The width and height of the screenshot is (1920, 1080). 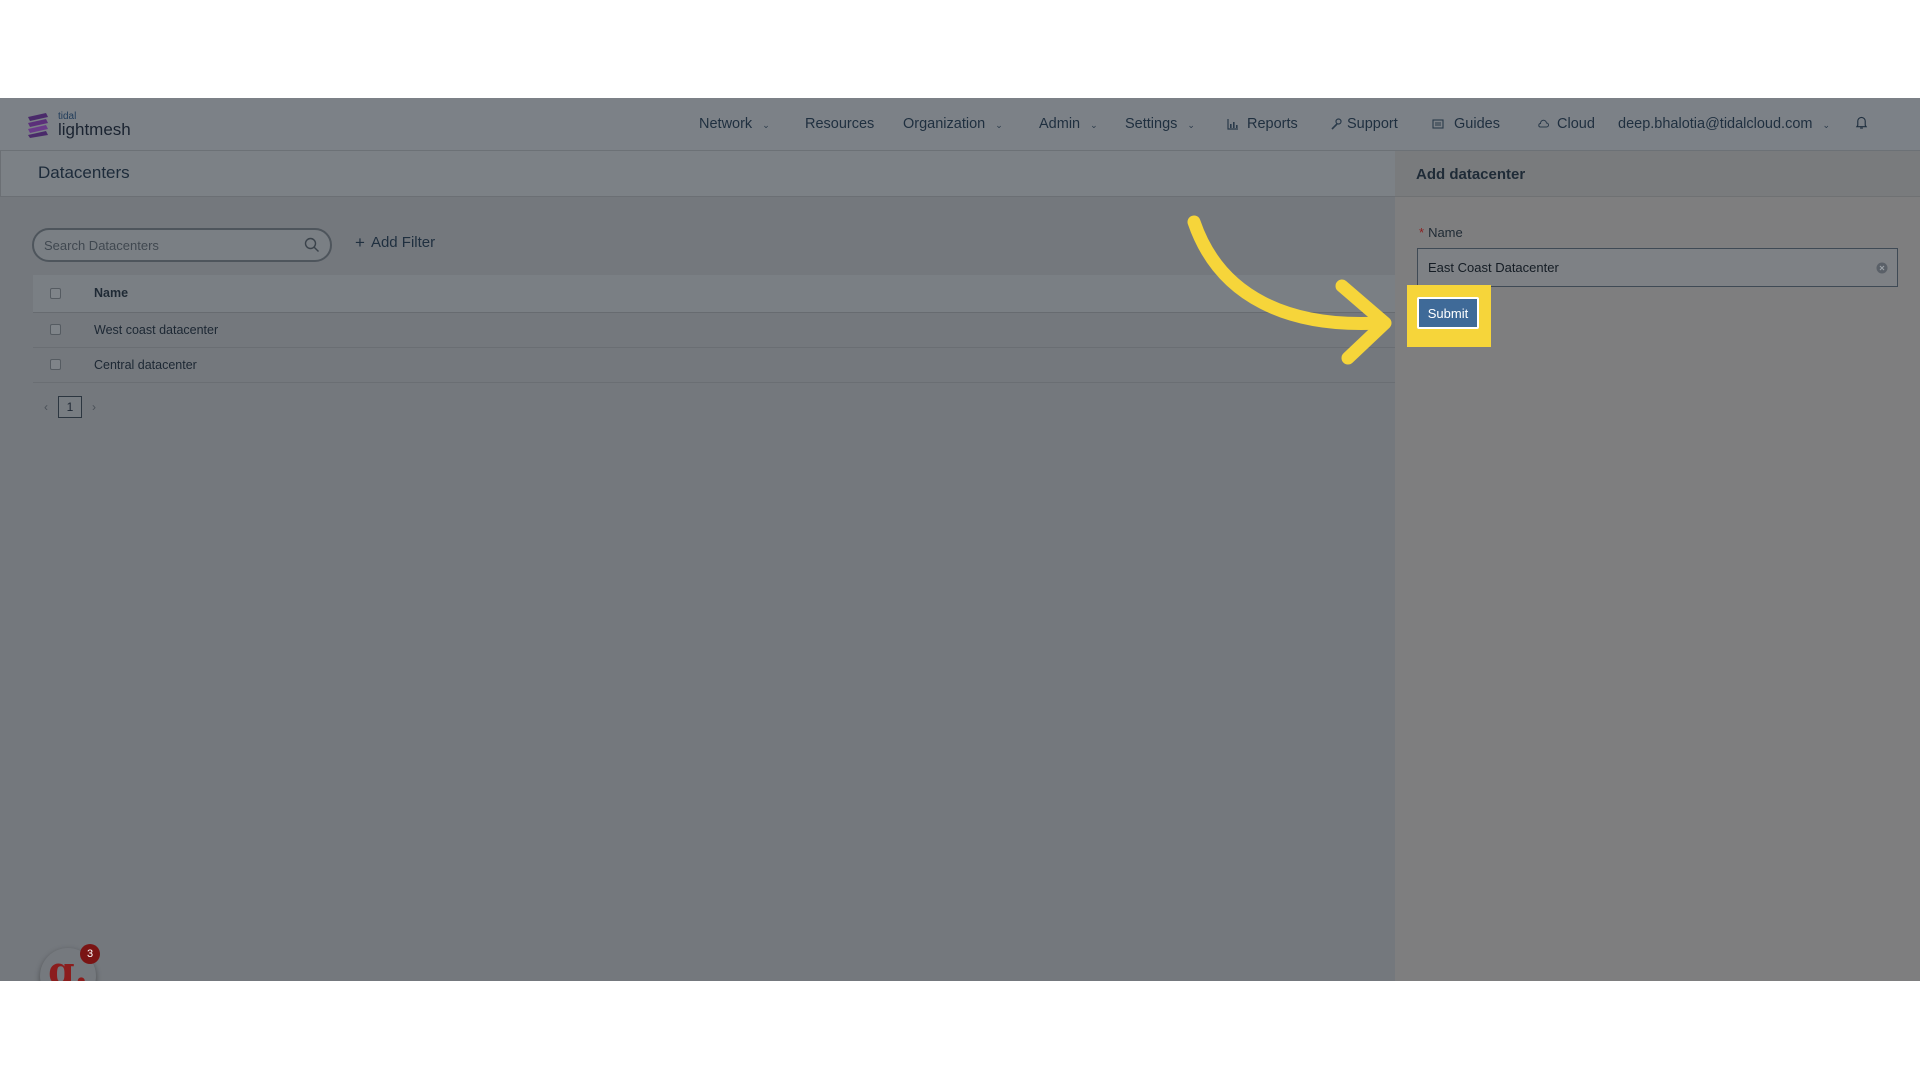 What do you see at coordinates (1233, 124) in the screenshot?
I see `bar-chart-icon` at bounding box center [1233, 124].